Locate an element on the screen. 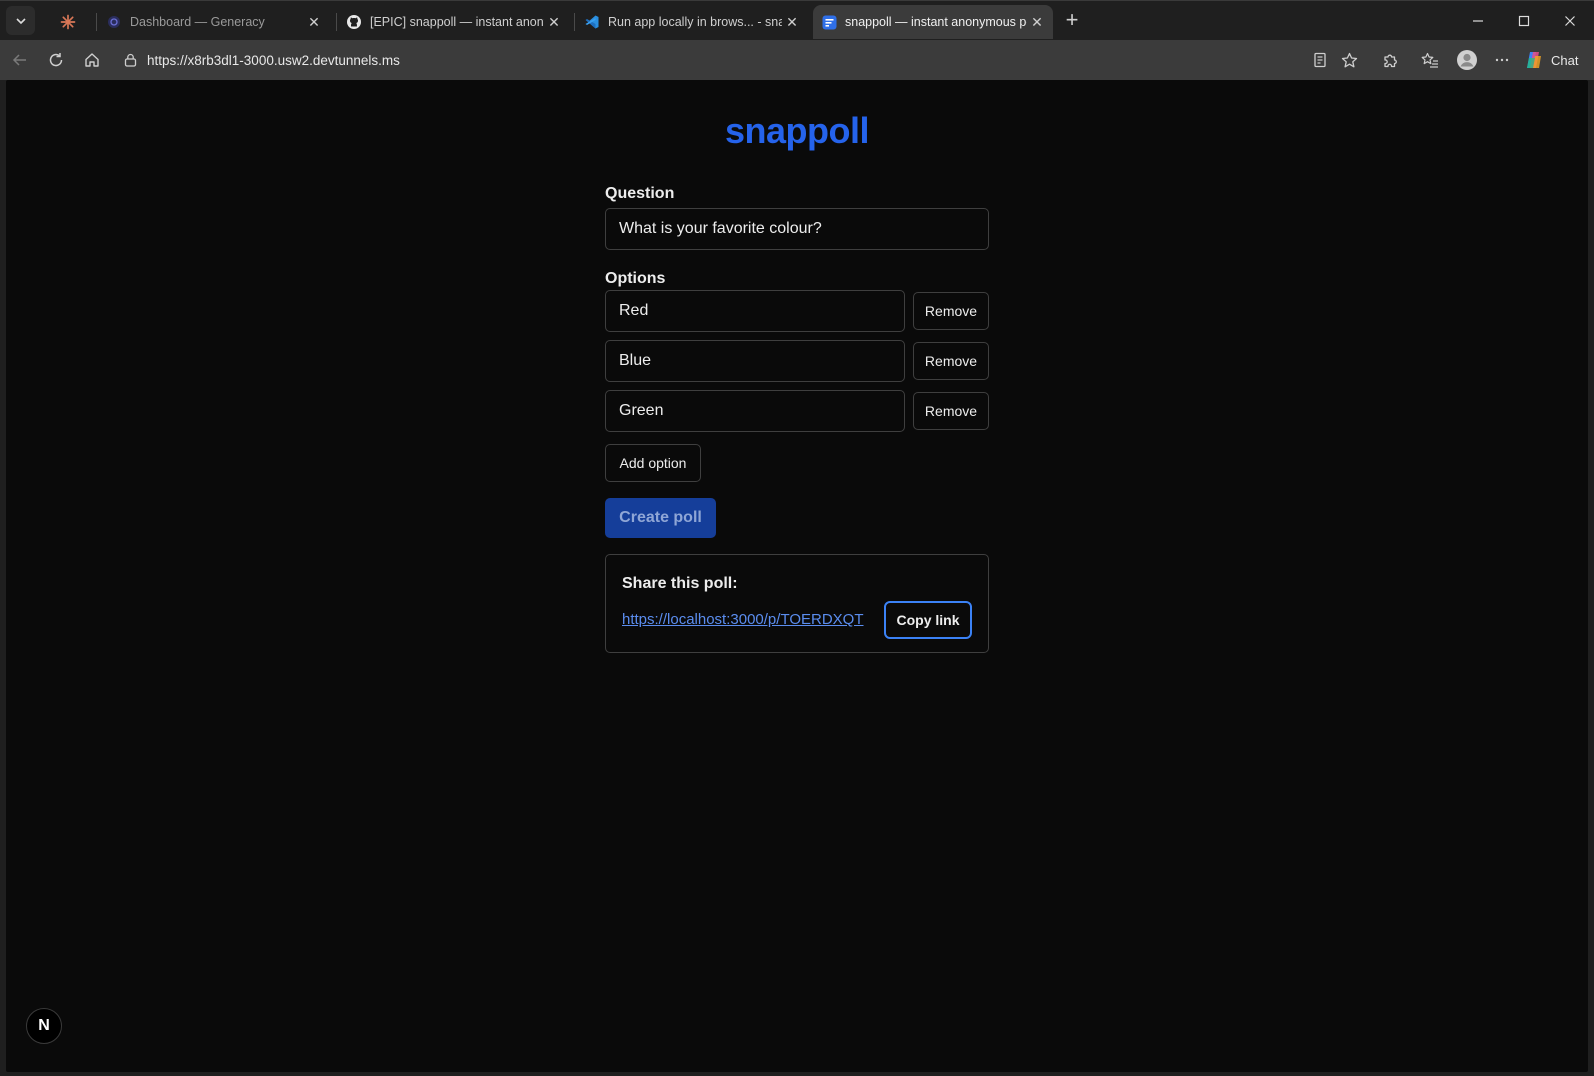 This screenshot has width=1594, height=1076. tab-actions-button is located at coordinates (20, 20).